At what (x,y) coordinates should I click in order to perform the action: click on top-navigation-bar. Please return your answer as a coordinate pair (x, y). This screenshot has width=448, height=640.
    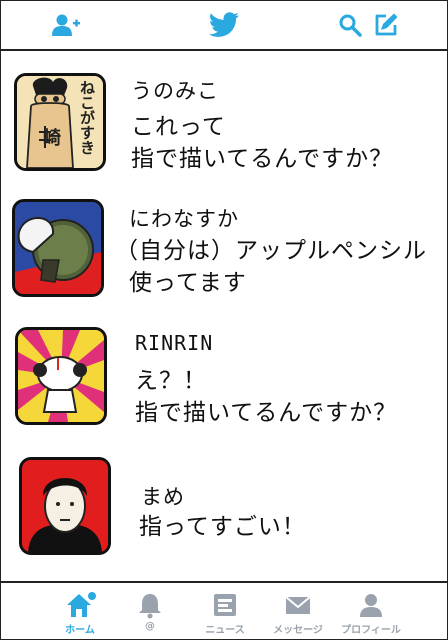
    Looking at the image, I should click on (224, 26).